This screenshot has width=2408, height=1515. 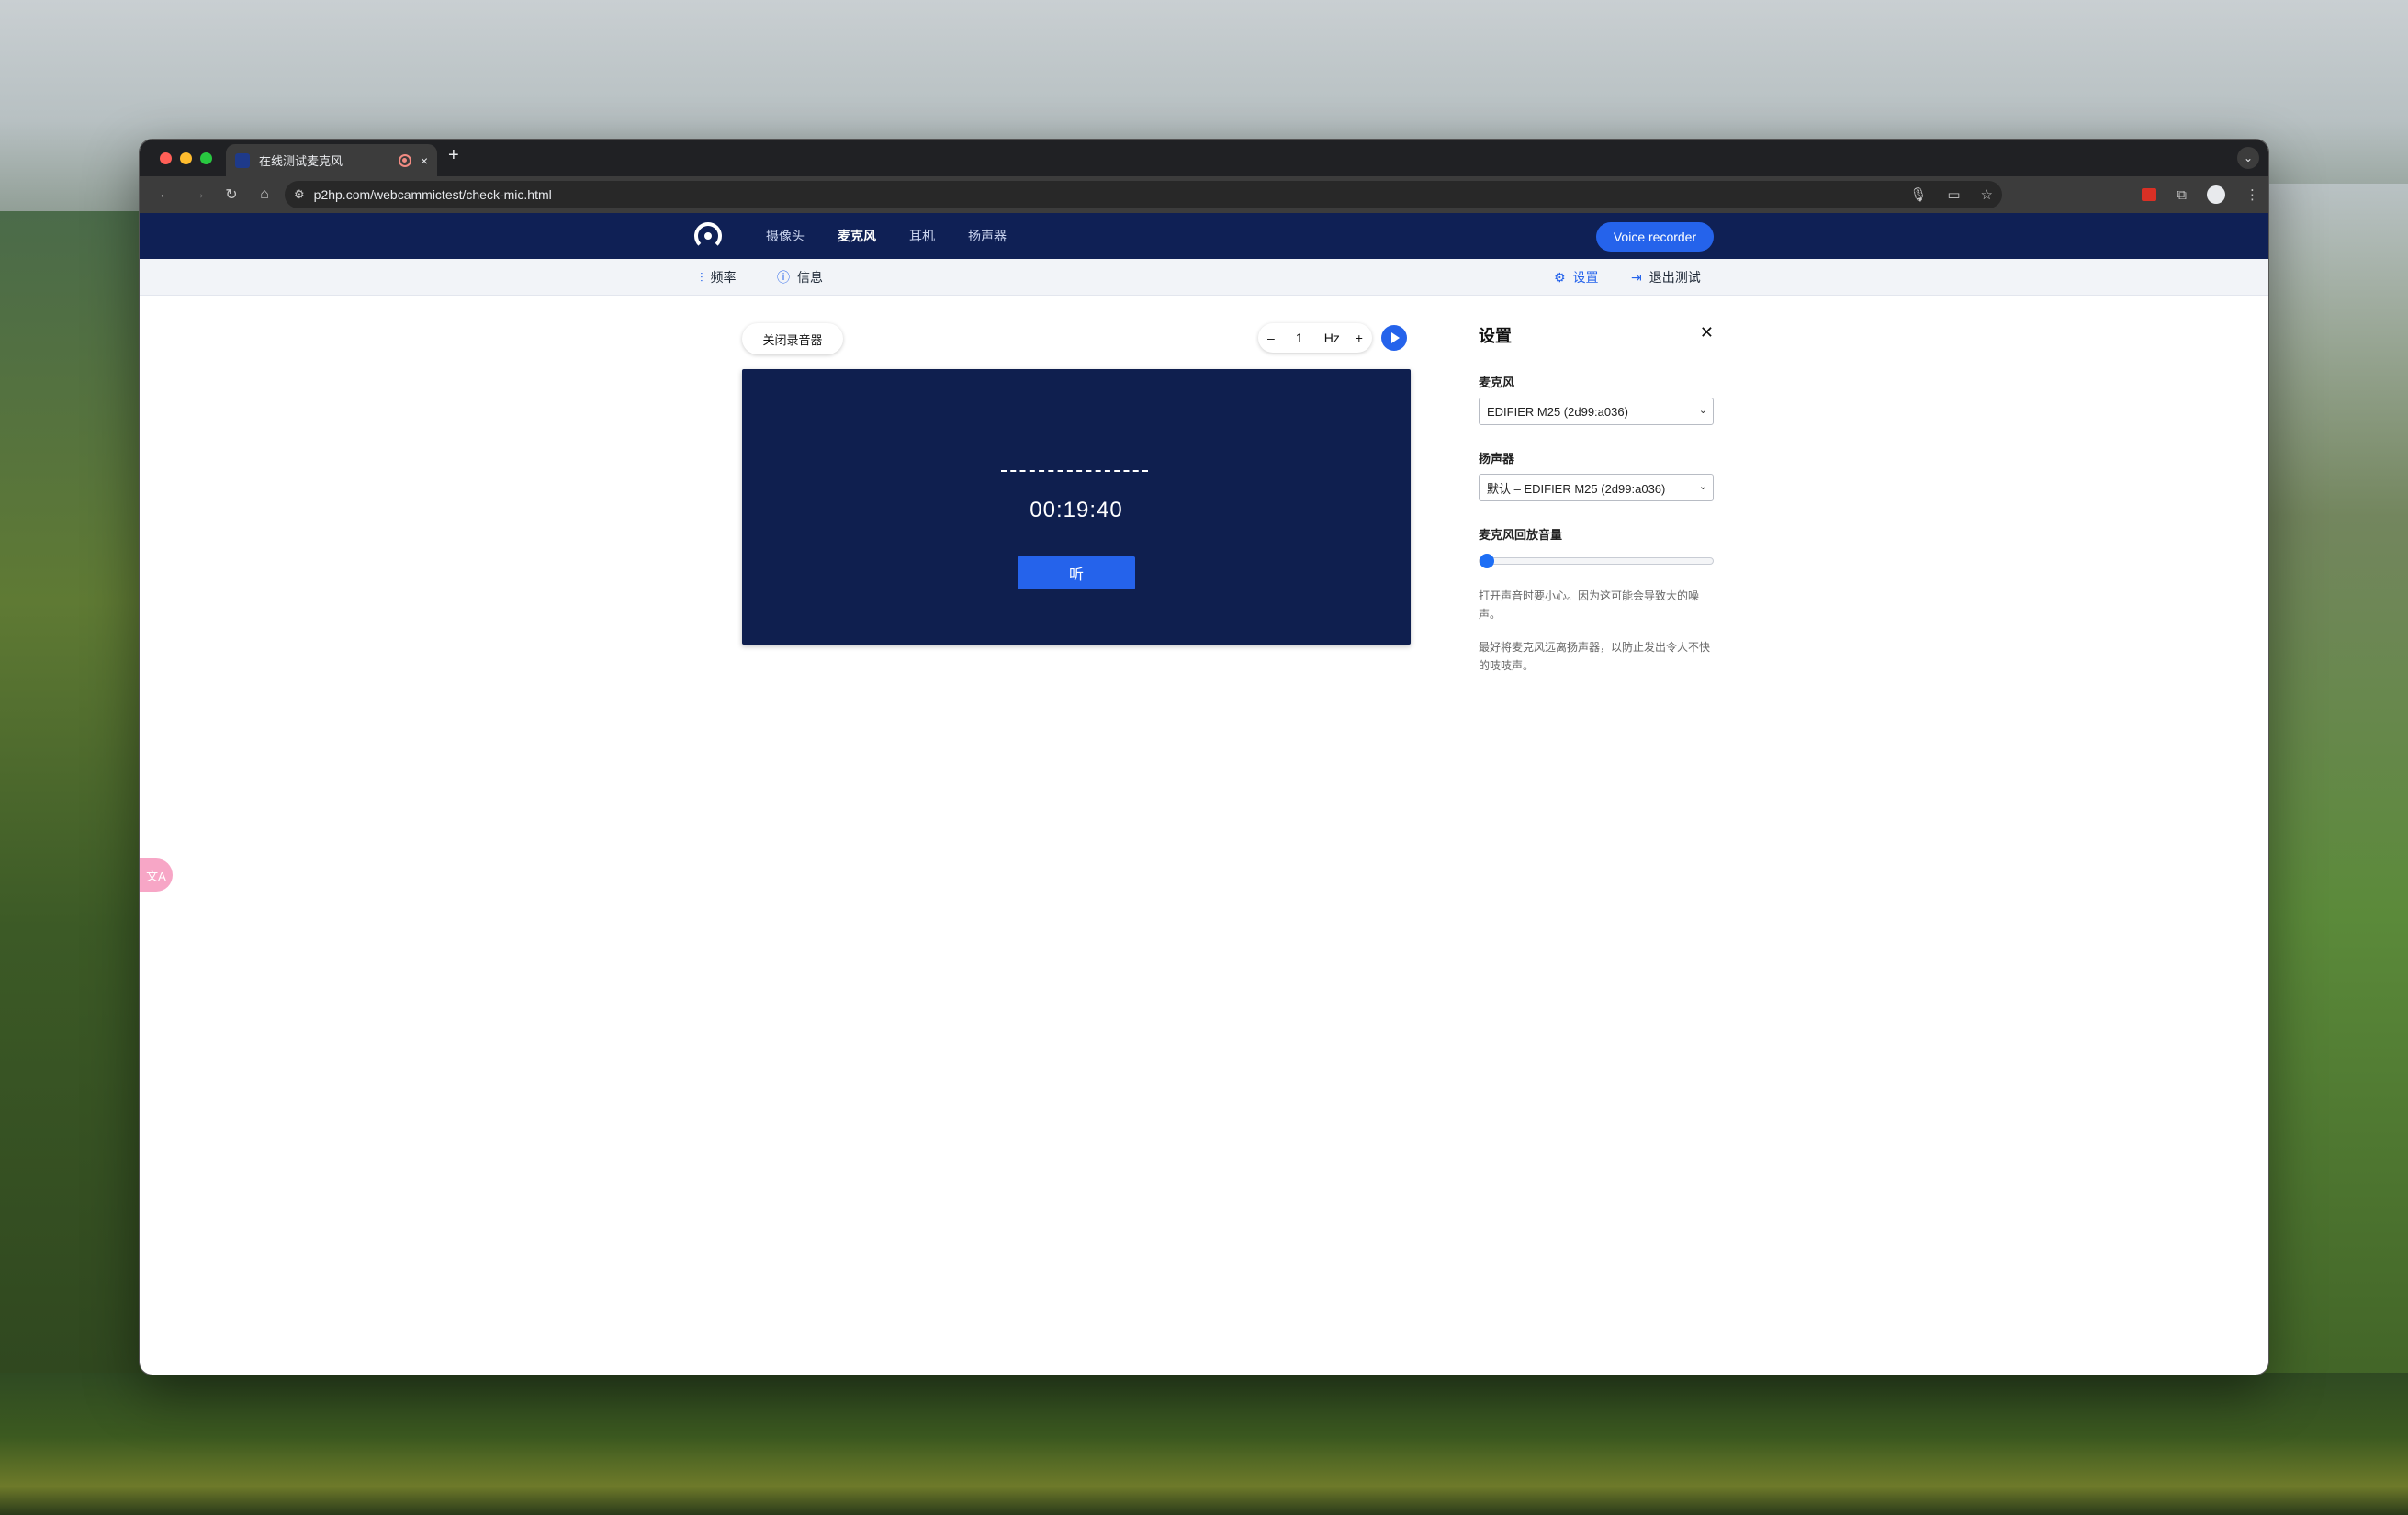 I want to click on window-controls, so click(x=186, y=158).